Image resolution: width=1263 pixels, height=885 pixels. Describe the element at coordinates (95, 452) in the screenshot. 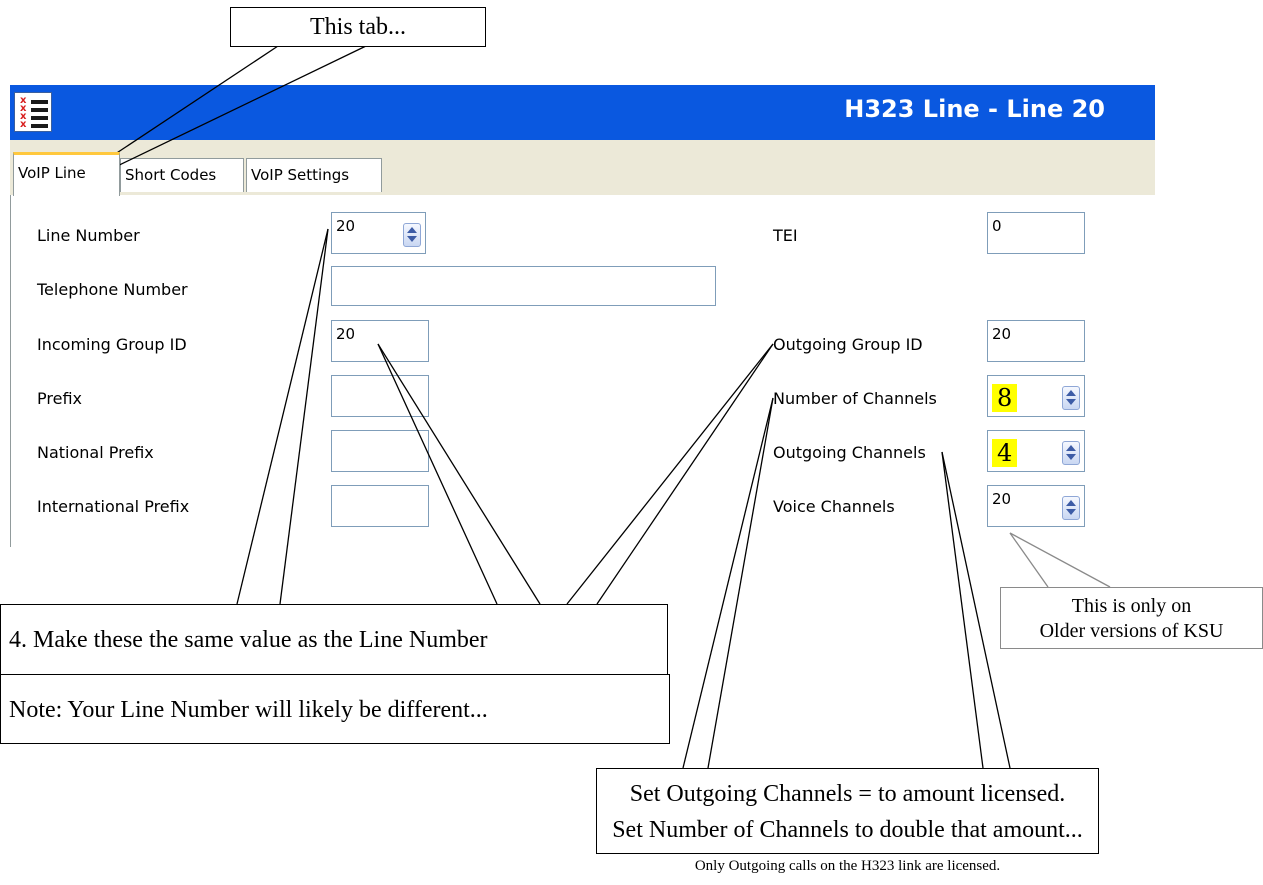

I see `national-prefix-label: National Prefix` at that location.